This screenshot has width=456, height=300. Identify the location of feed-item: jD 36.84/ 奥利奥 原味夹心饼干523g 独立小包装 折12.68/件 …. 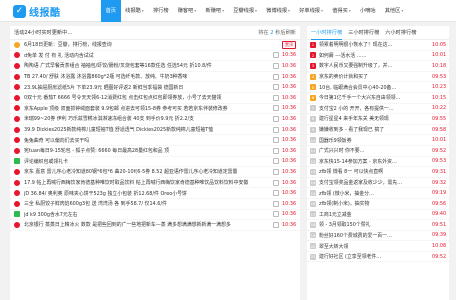
(155, 193).